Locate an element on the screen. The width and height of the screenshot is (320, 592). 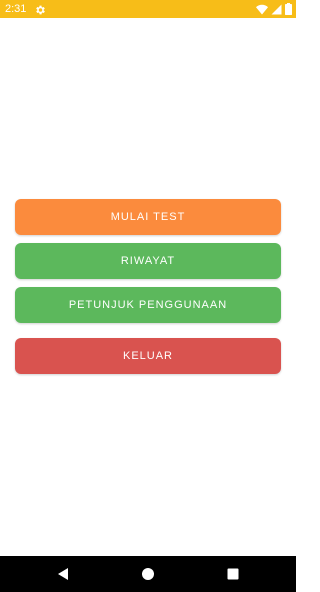
back-icon is located at coordinates (63, 574).